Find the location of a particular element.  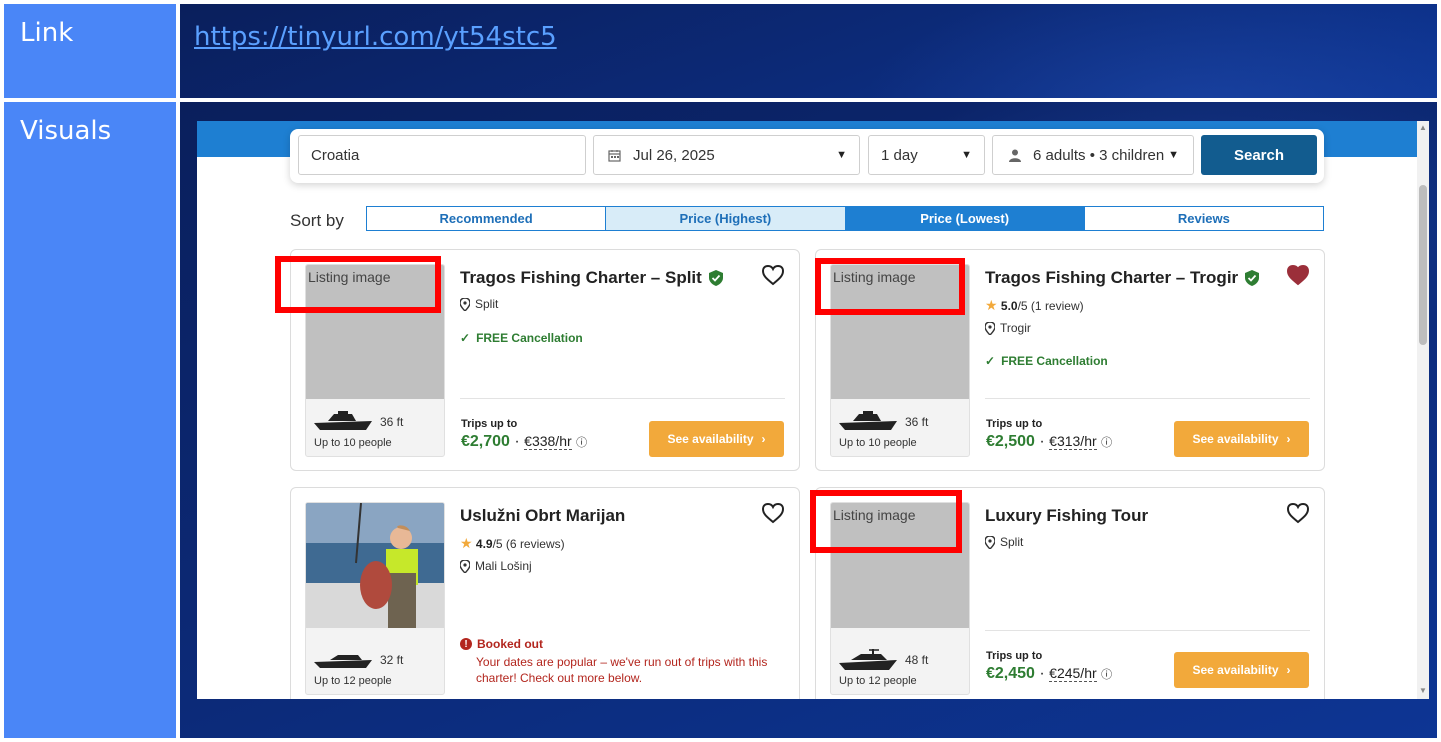

yacht-icon is located at coordinates (868, 659).